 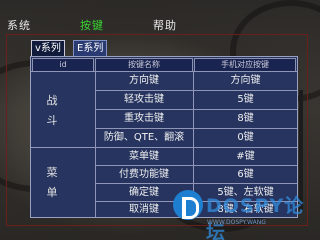 I want to click on group-label-menu: 菜单, so click(x=52, y=182).